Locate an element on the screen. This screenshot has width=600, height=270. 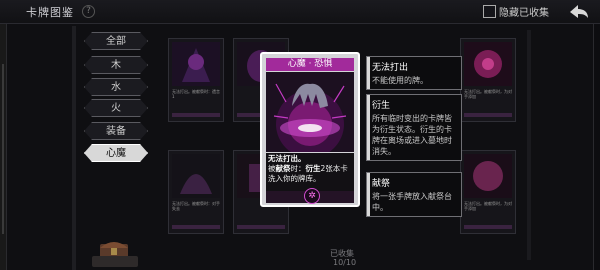
hide-collected-toggle: 隐藏已收集 is located at coordinates (516, 11).